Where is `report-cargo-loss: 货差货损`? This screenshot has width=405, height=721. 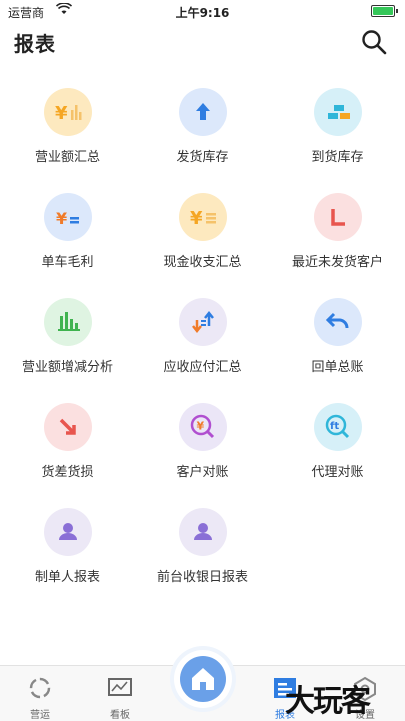 report-cargo-loss: 货差货损 is located at coordinates (67, 443).